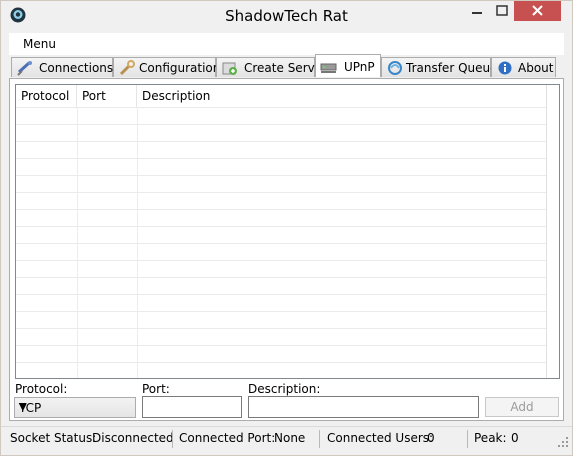  Describe the element at coordinates (286, 44) in the screenshot. I see `menu-bar: Menu` at that location.